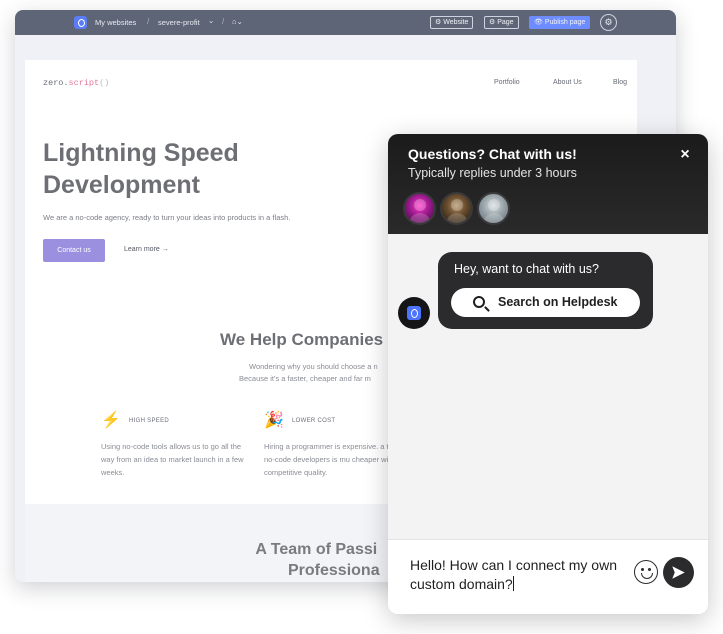 The image size is (723, 634). Describe the element at coordinates (513, 583) in the screenshot. I see `text-caret` at that location.